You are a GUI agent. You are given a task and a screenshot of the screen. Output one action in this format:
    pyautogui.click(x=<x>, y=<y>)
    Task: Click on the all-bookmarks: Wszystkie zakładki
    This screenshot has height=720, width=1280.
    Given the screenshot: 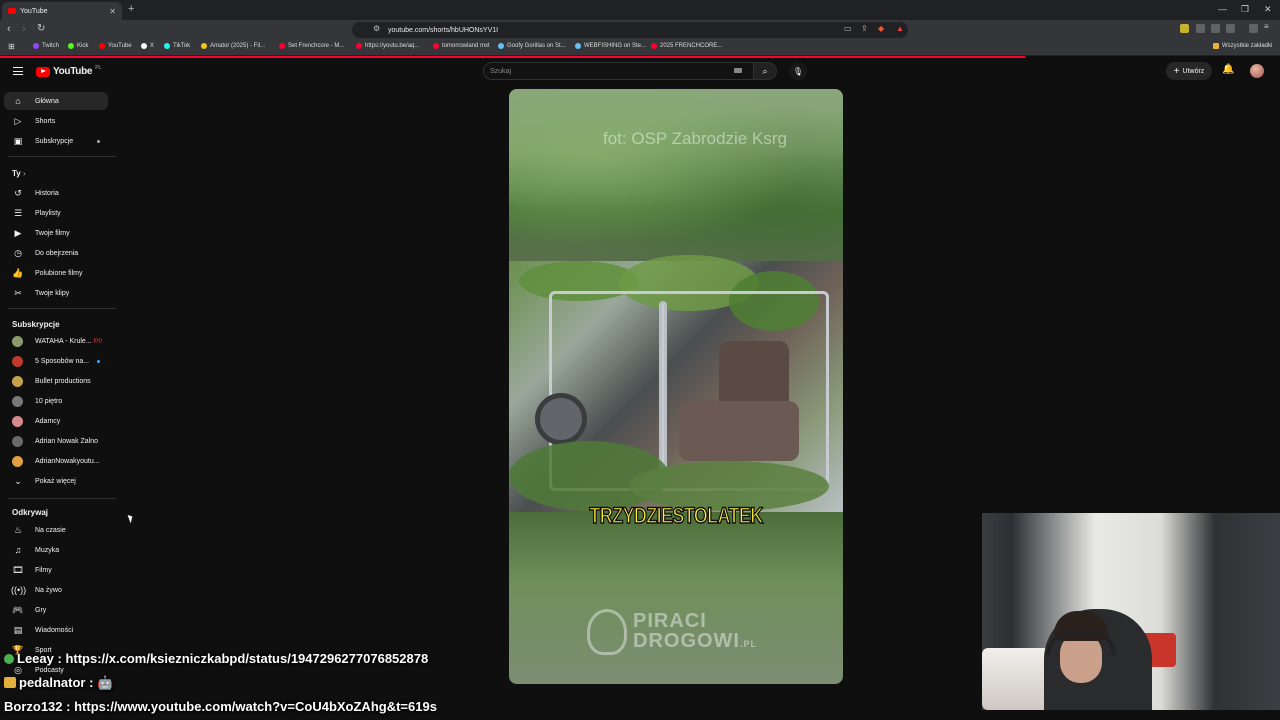 What is the action you would take?
    pyautogui.click(x=1242, y=46)
    